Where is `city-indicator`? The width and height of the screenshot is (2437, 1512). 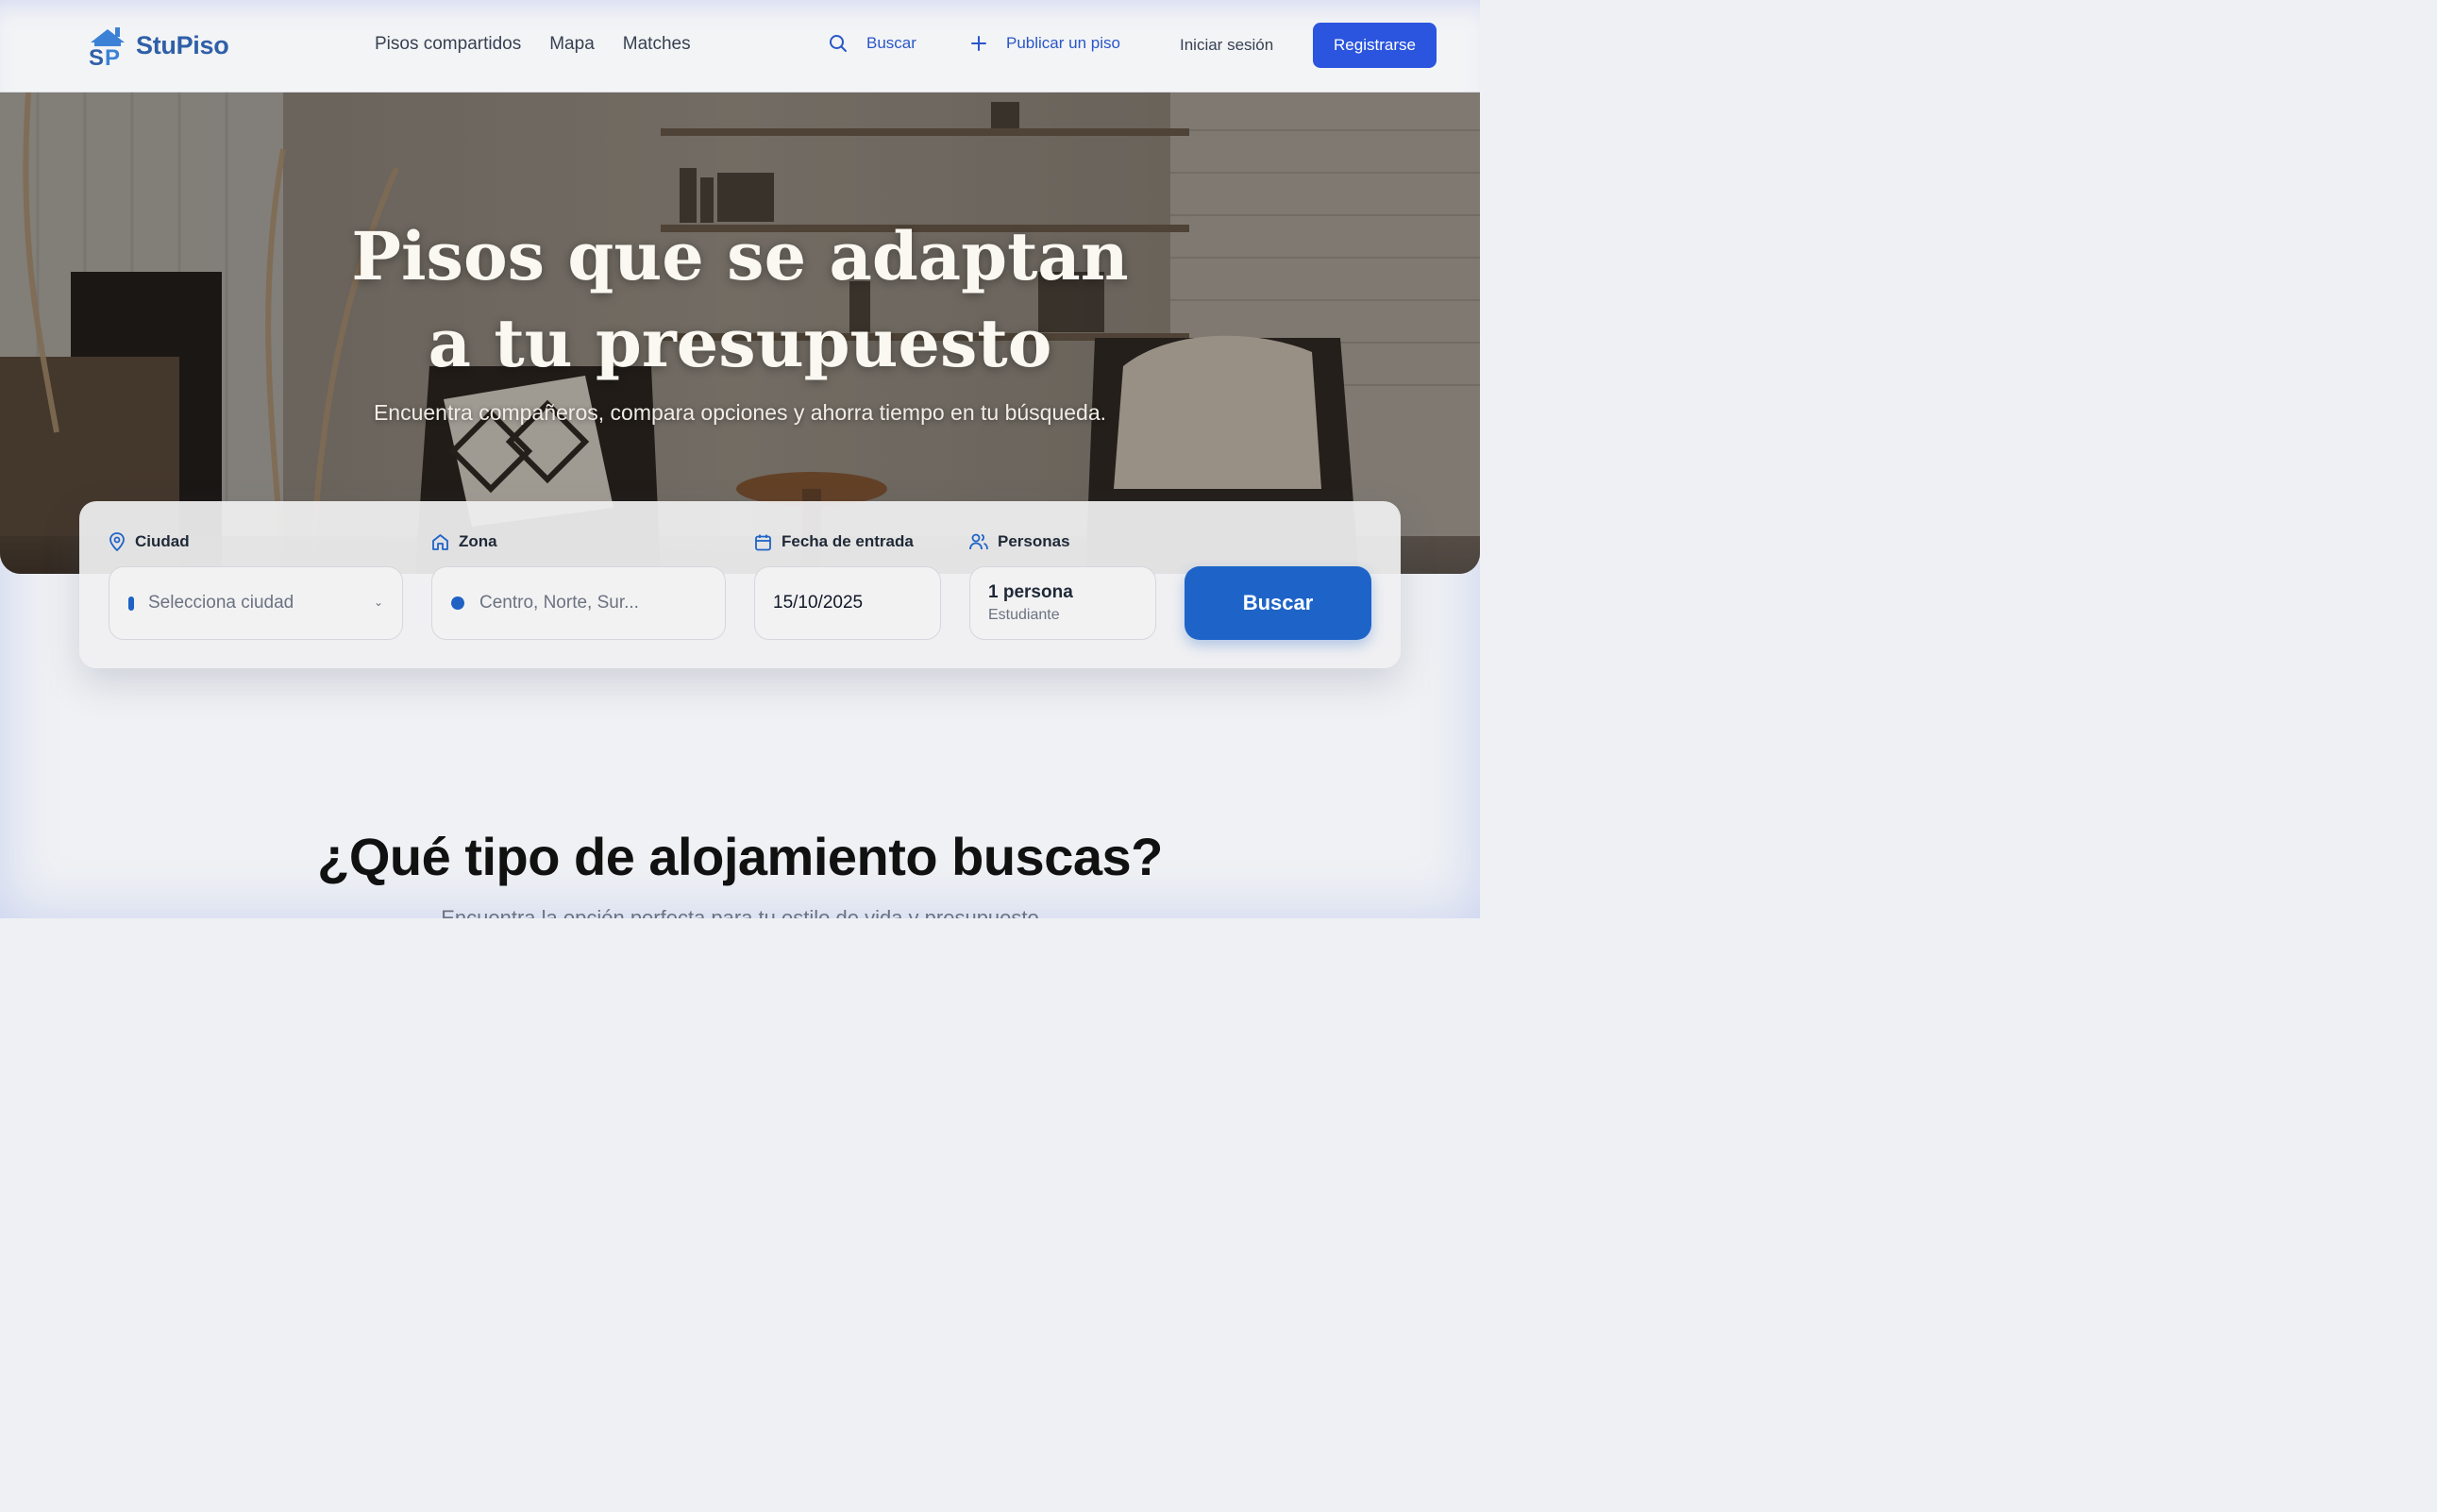
city-indicator is located at coordinates (131, 603).